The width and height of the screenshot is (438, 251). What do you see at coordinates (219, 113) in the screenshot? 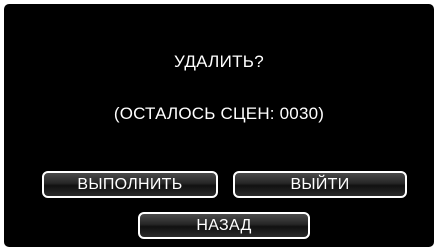
I see `remaining-scenes-text: (ОСТАЛОСЬ СЦЕН: 0030)` at bounding box center [219, 113].